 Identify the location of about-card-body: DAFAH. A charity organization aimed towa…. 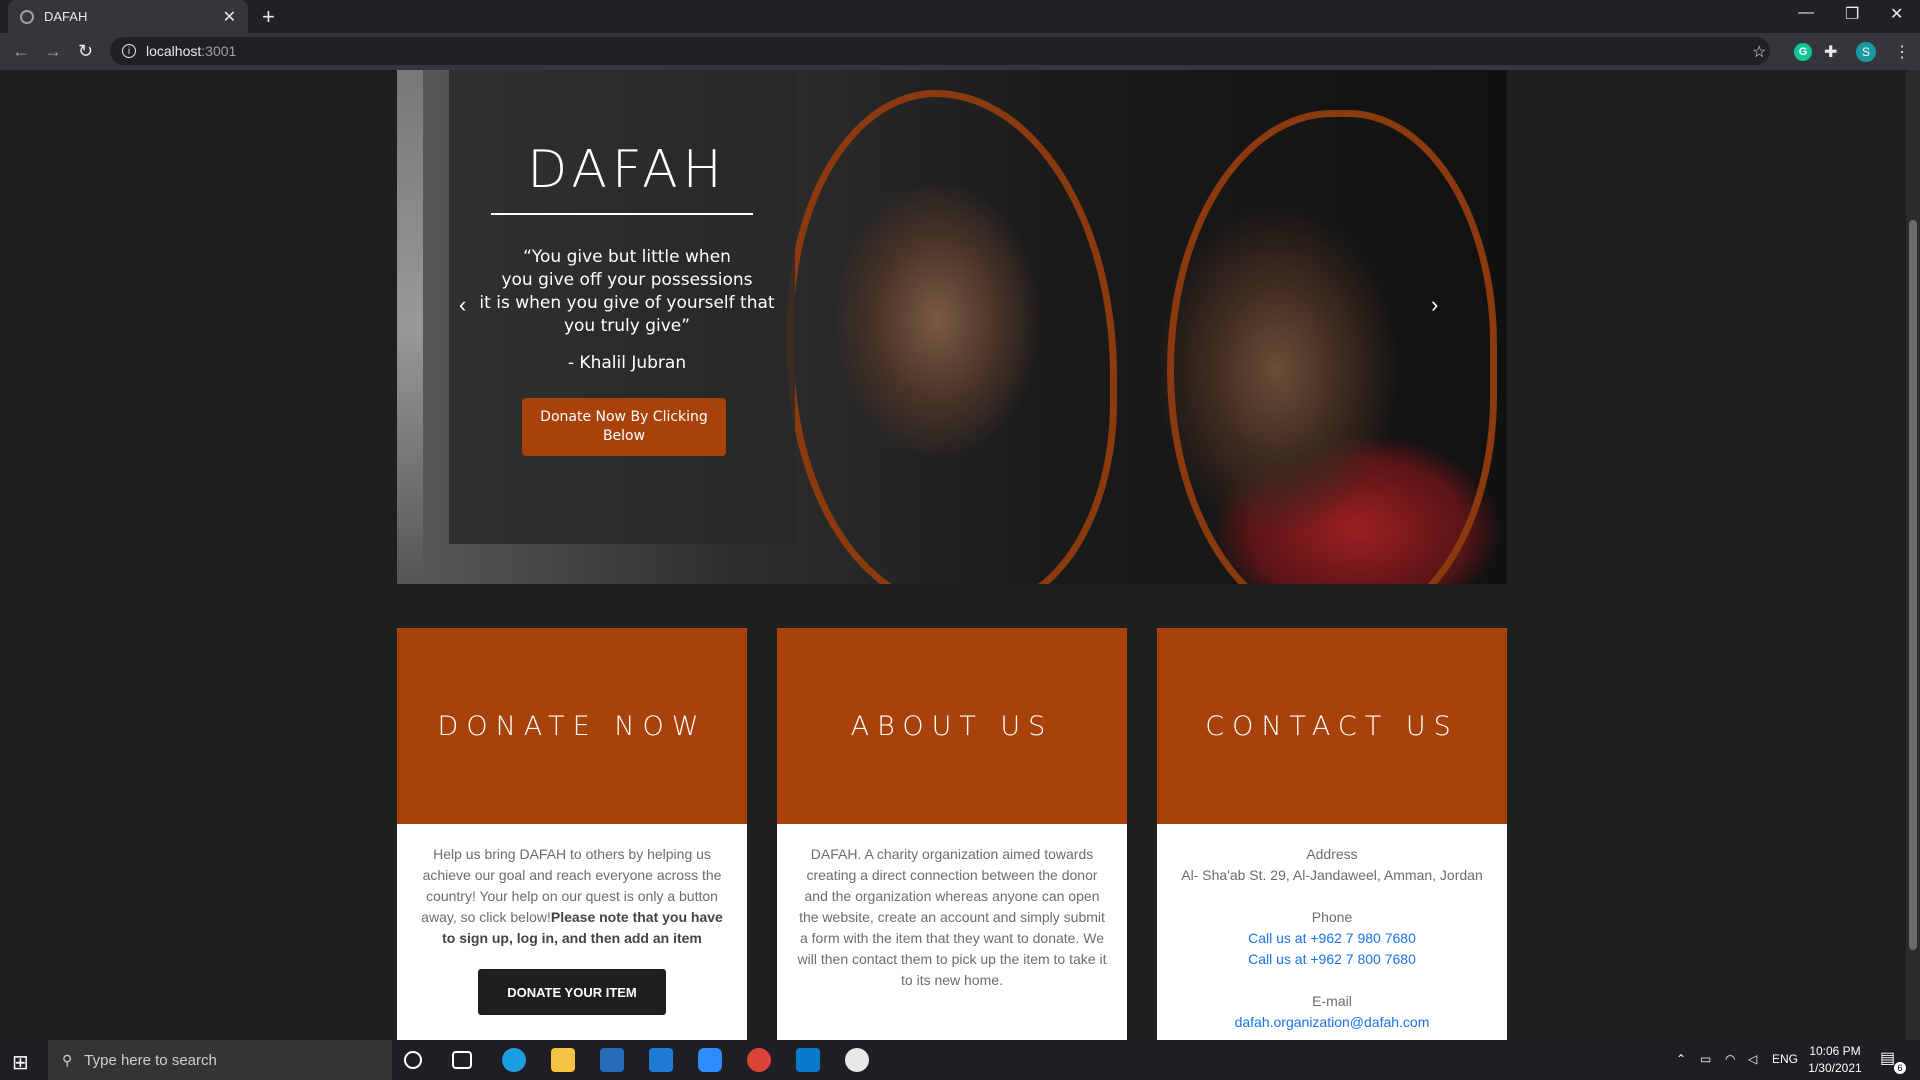
(952, 907).